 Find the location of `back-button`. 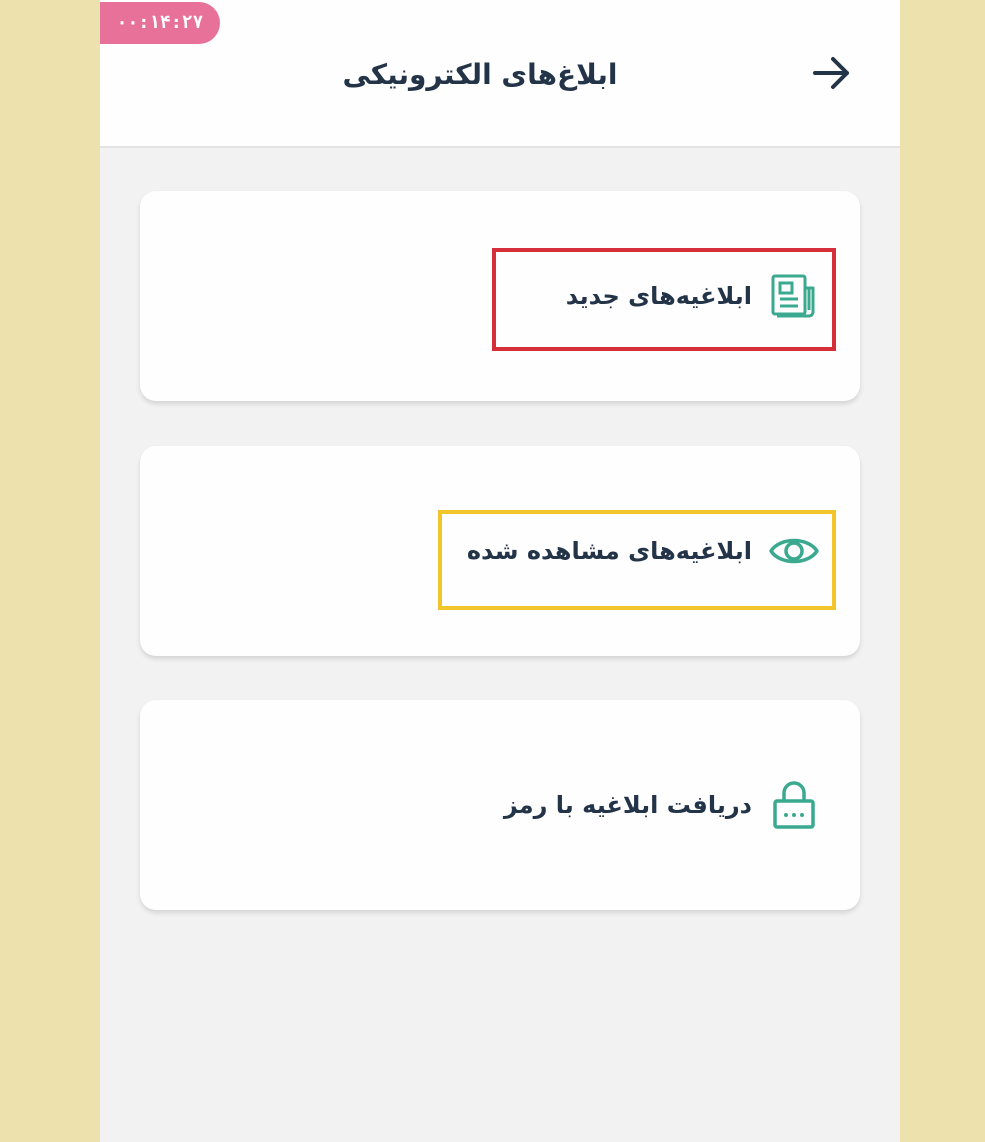

back-button is located at coordinates (832, 75).